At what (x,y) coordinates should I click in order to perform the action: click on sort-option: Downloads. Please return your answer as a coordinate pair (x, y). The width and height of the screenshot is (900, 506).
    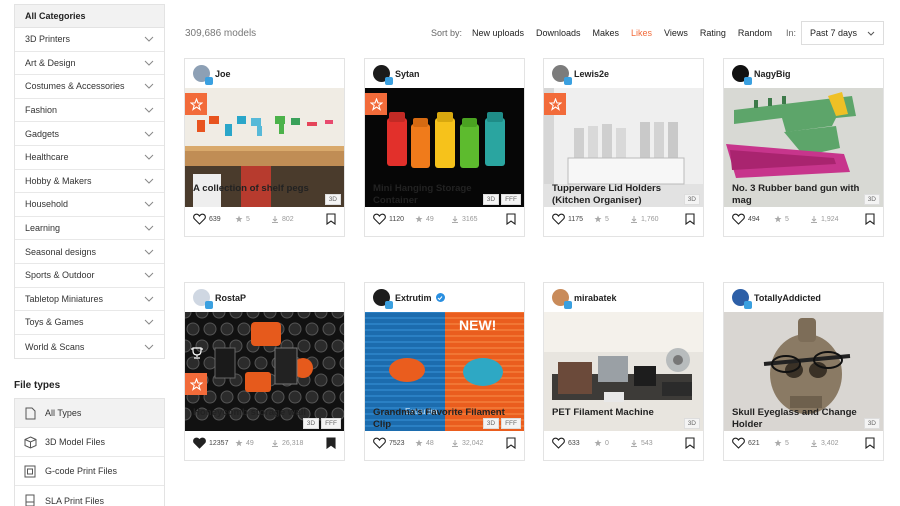
    Looking at the image, I should click on (558, 33).